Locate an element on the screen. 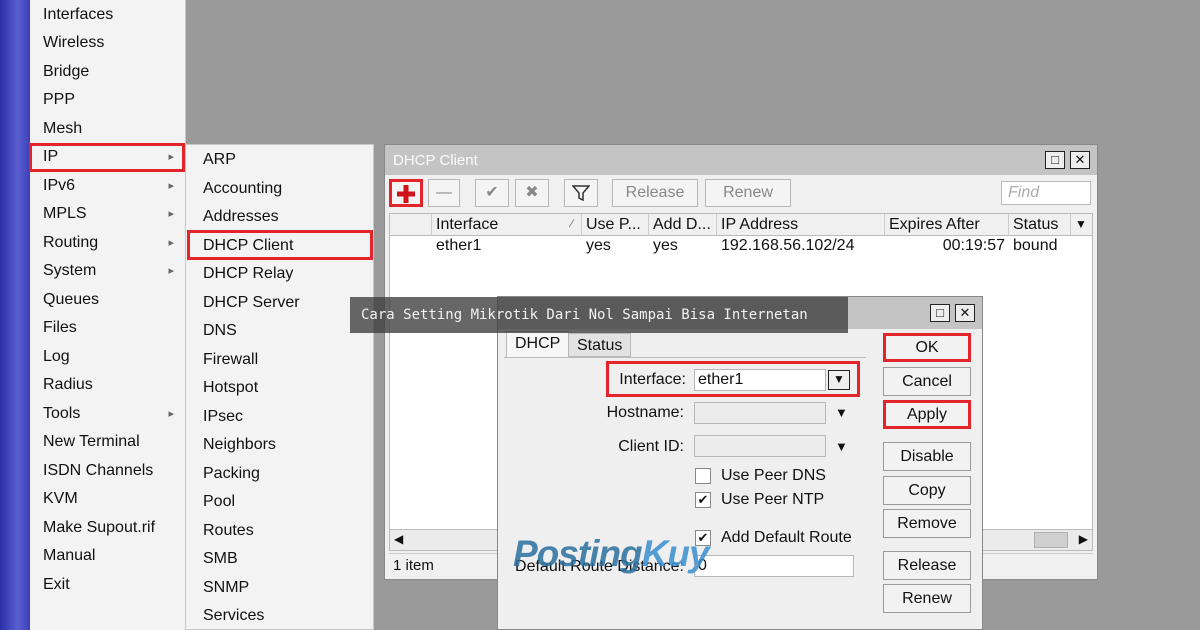 The image size is (1200, 630). menu-side-strip is located at coordinates (15, 315).